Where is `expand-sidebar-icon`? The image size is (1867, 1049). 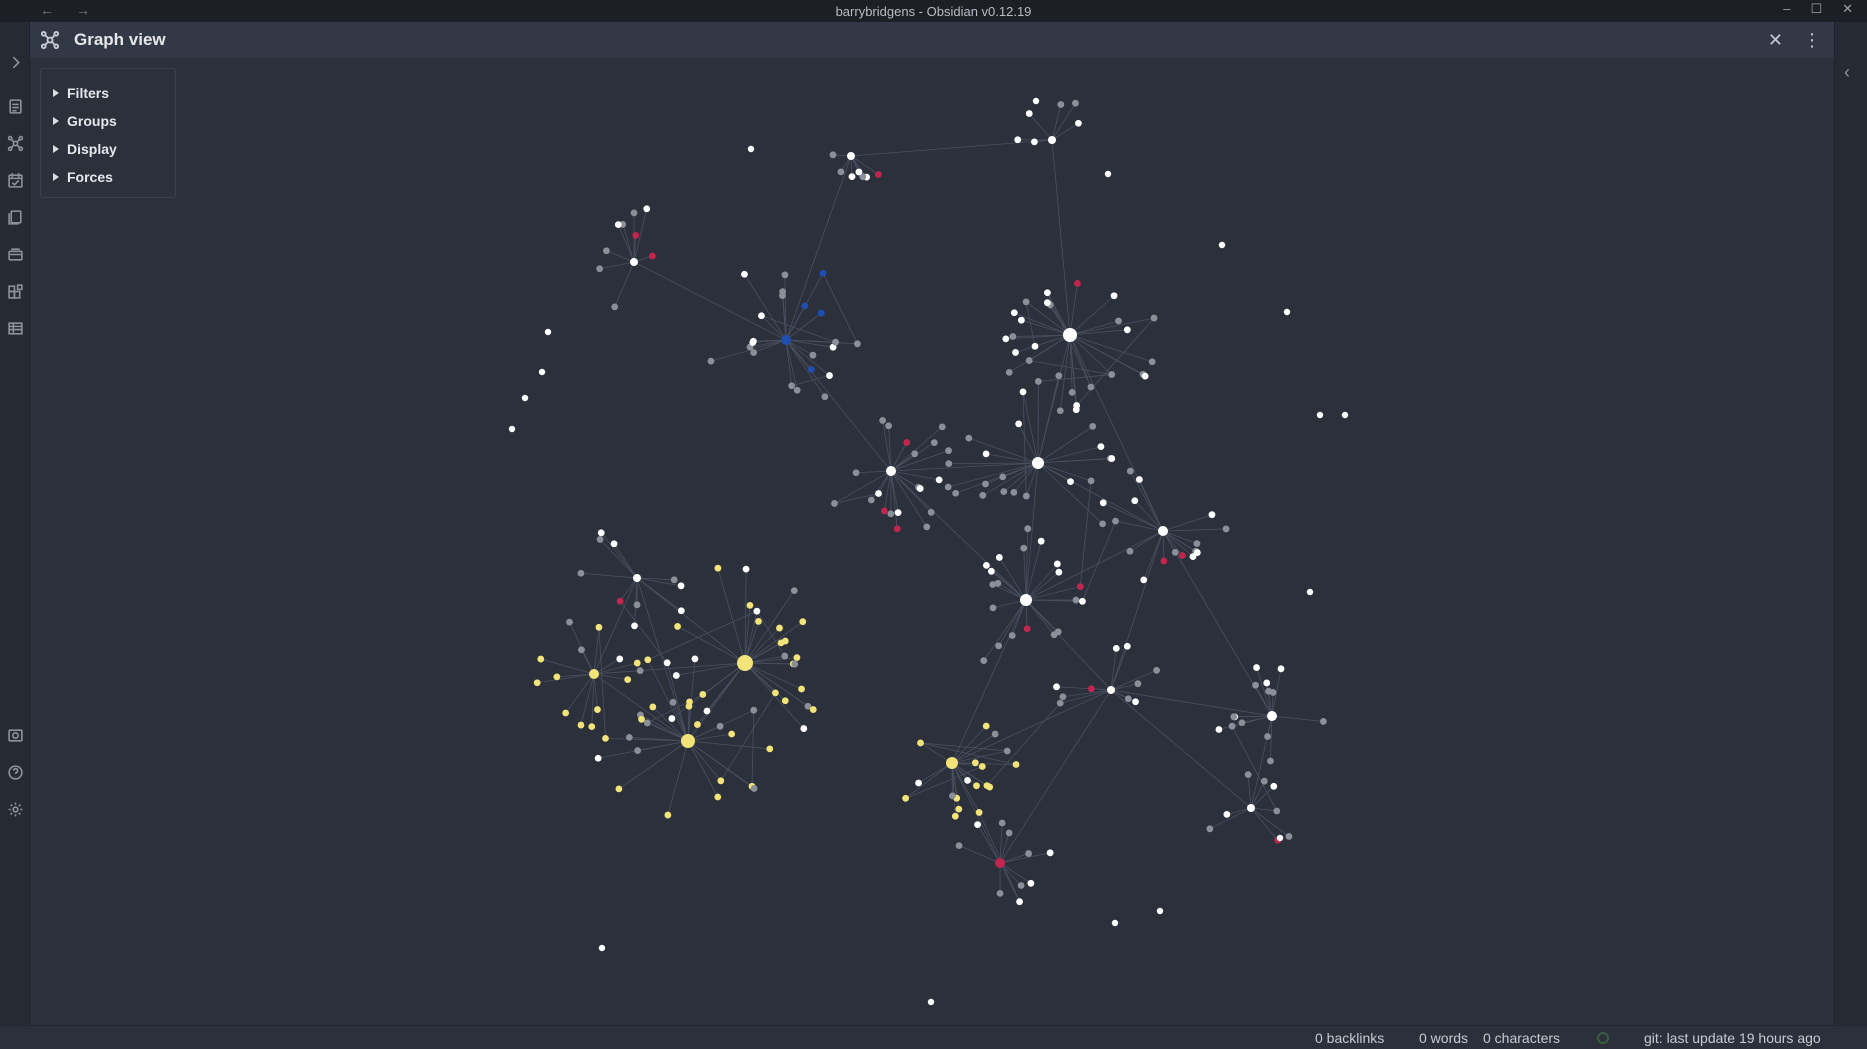 expand-sidebar-icon is located at coordinates (15, 62).